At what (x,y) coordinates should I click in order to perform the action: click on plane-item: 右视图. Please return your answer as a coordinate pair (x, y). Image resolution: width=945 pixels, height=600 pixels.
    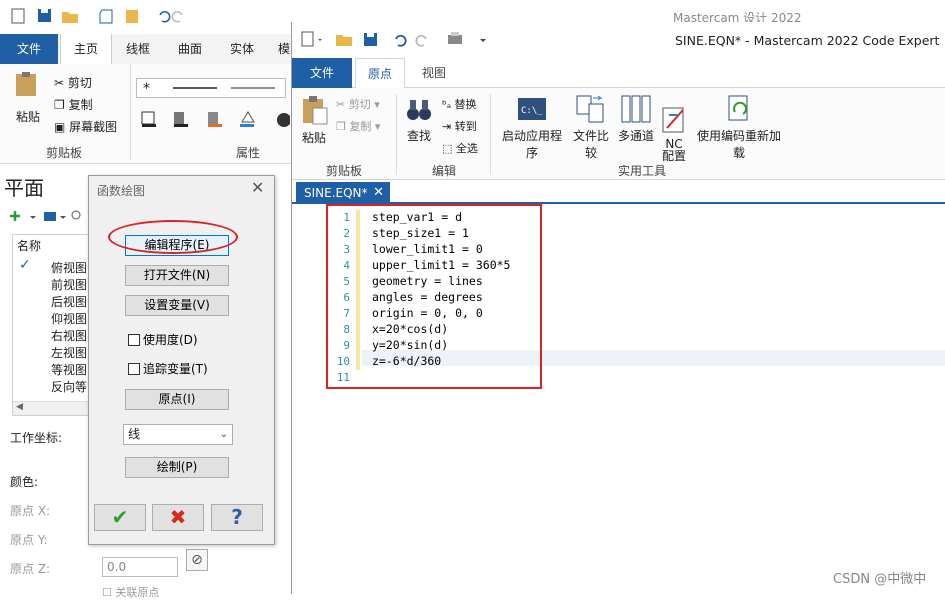
    Looking at the image, I should click on (69, 335).